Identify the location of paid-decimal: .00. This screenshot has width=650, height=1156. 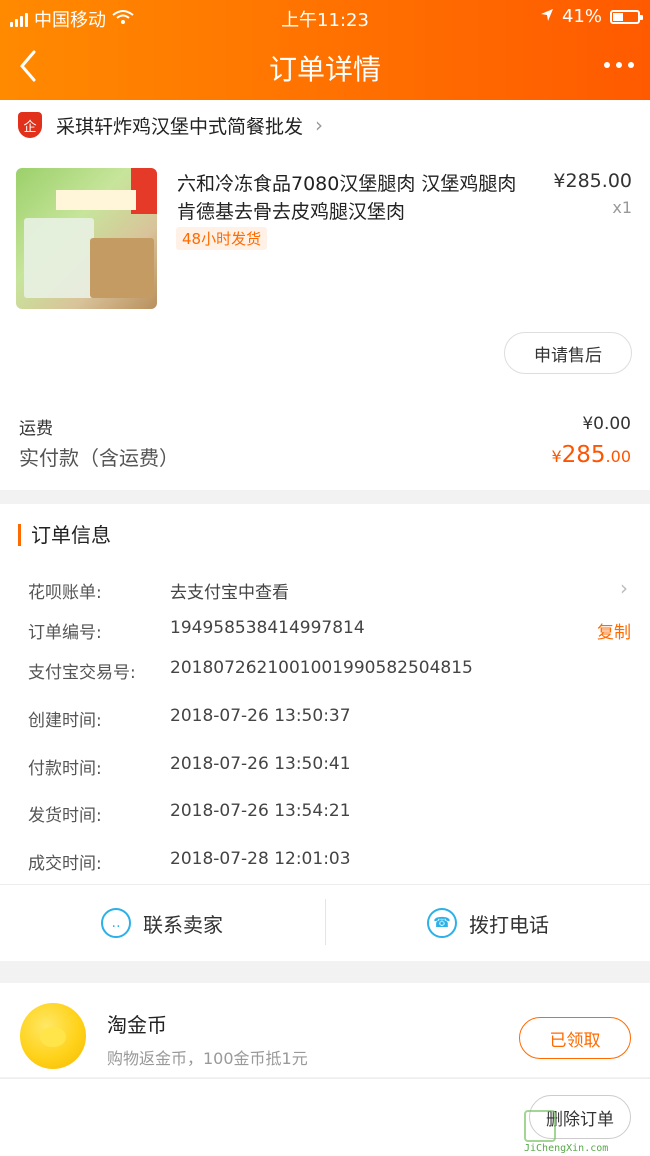
(618, 456).